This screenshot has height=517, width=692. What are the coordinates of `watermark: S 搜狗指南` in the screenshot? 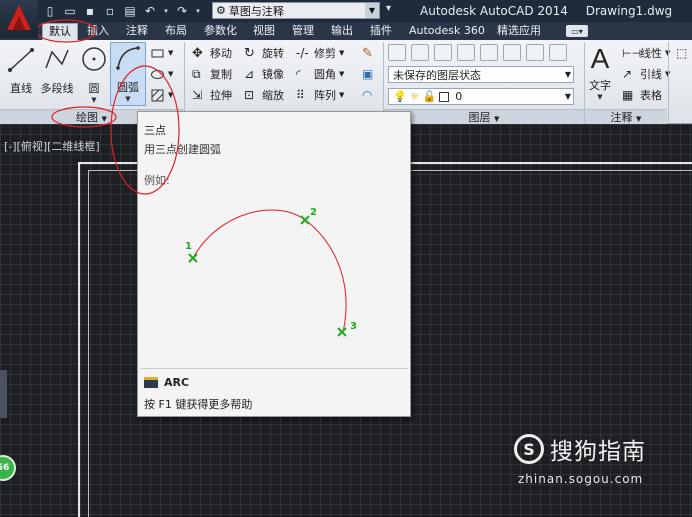 It's located at (580, 449).